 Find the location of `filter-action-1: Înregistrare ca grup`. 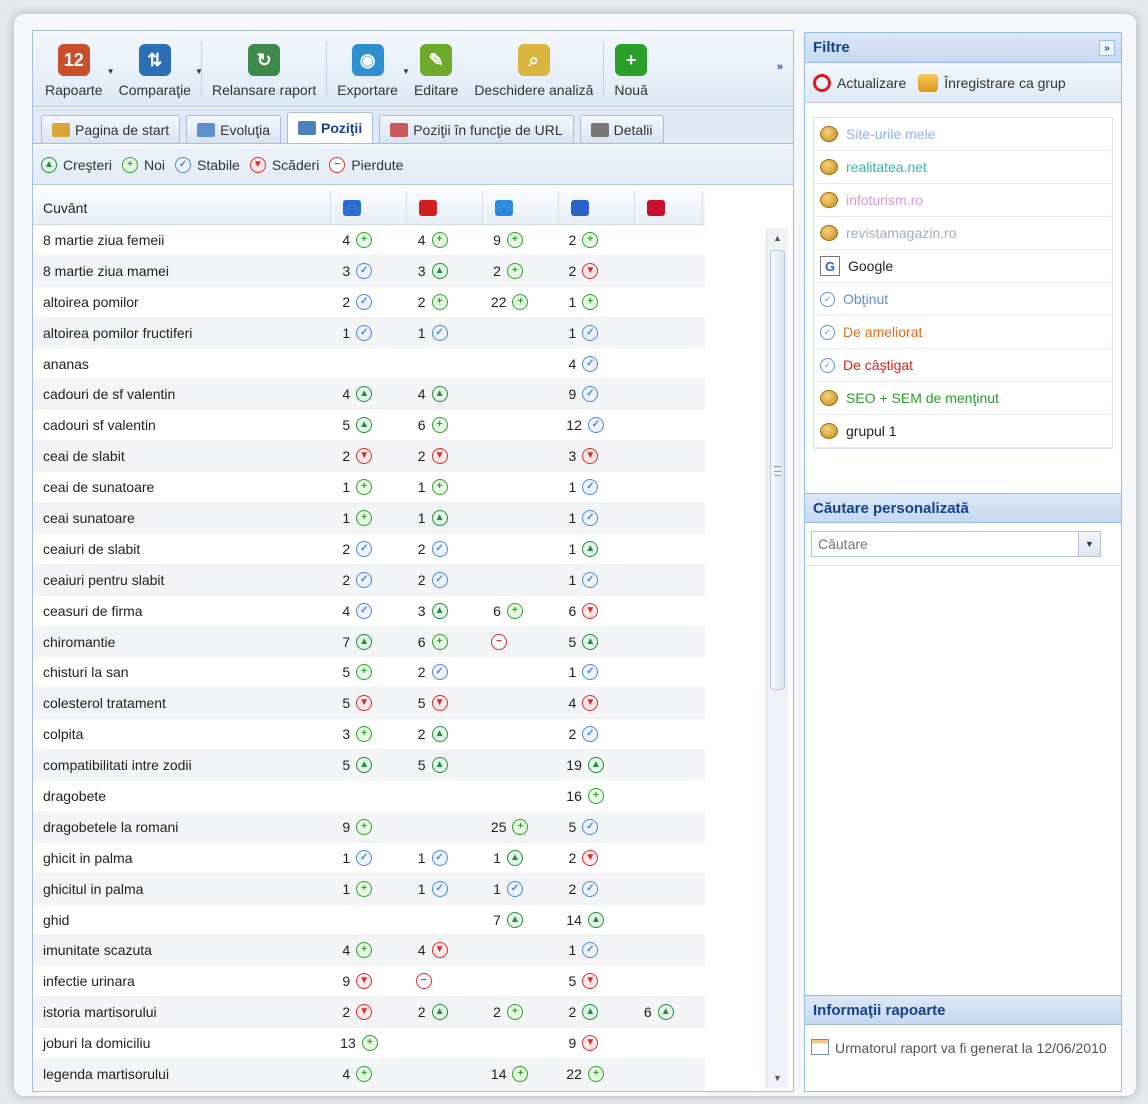

filter-action-1: Înregistrare ca grup is located at coordinates (992, 82).